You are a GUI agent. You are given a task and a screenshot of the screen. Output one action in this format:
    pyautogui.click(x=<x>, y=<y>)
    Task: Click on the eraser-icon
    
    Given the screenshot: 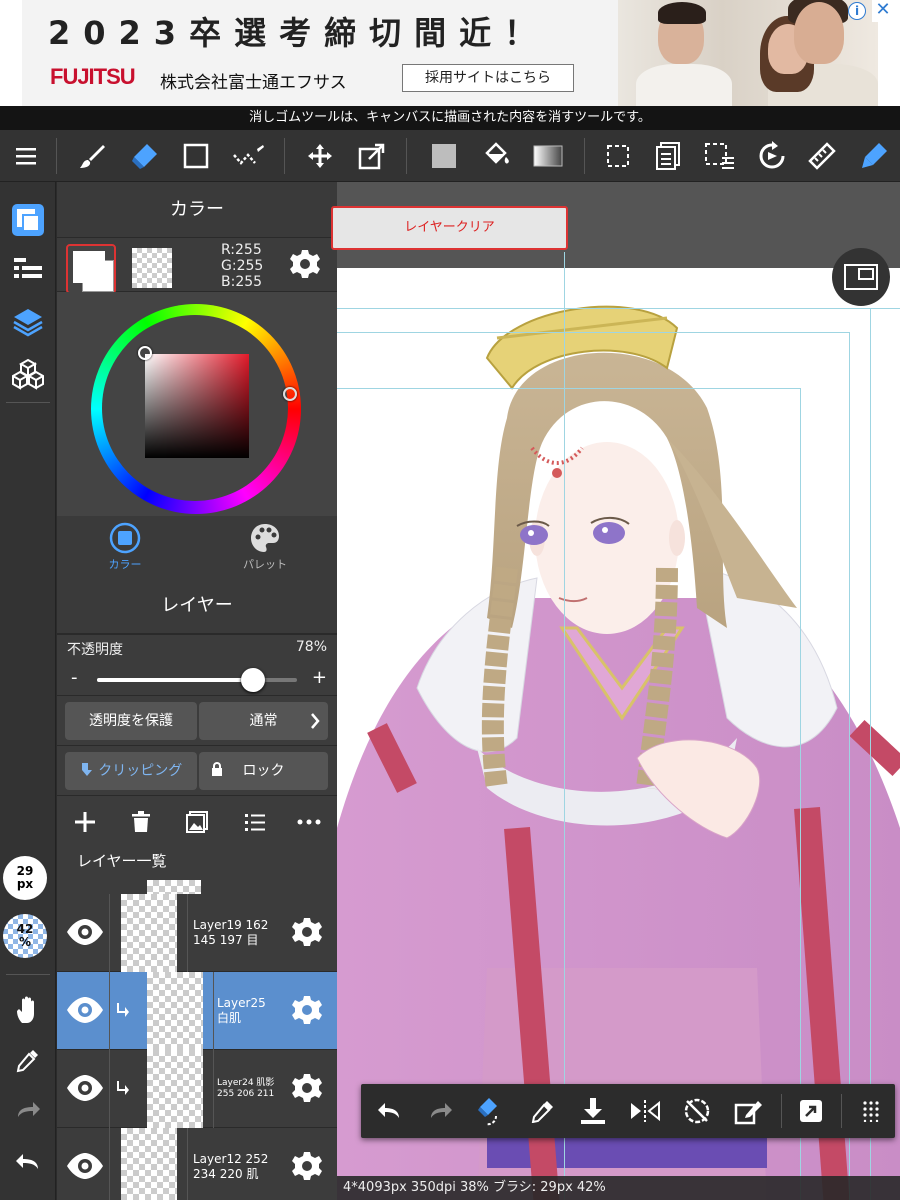 What is the action you would take?
    pyautogui.click(x=144, y=156)
    